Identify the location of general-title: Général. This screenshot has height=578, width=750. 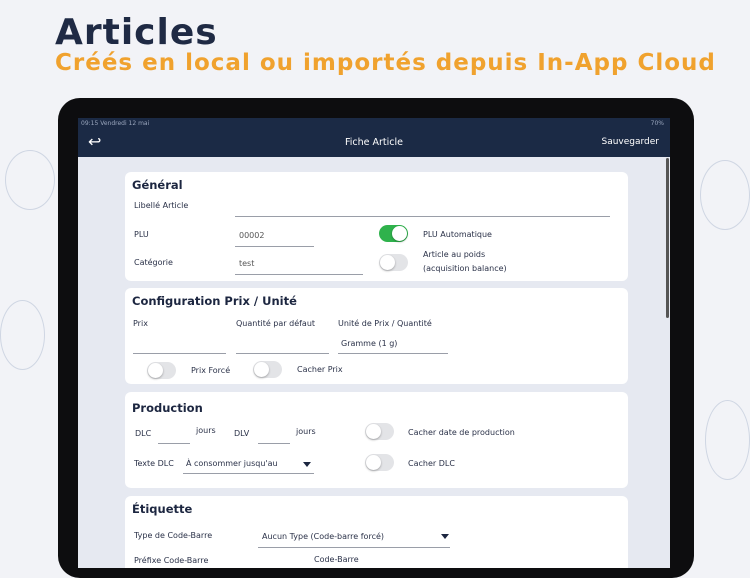
(157, 185).